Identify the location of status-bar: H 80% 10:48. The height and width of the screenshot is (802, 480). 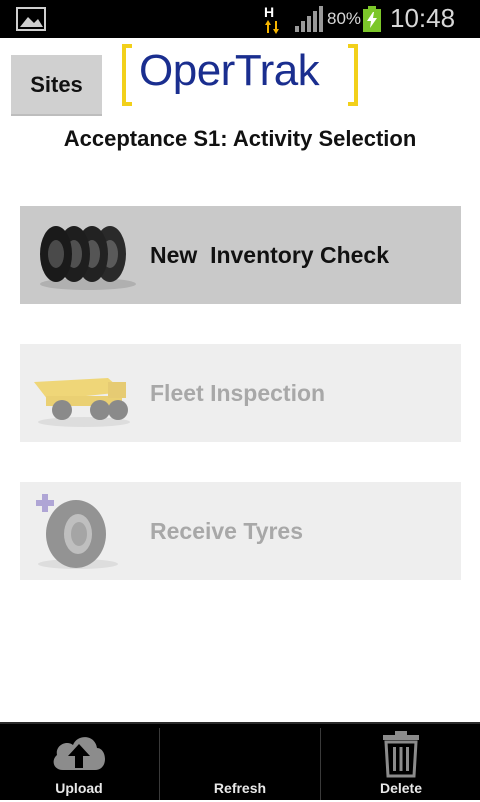
(240, 19).